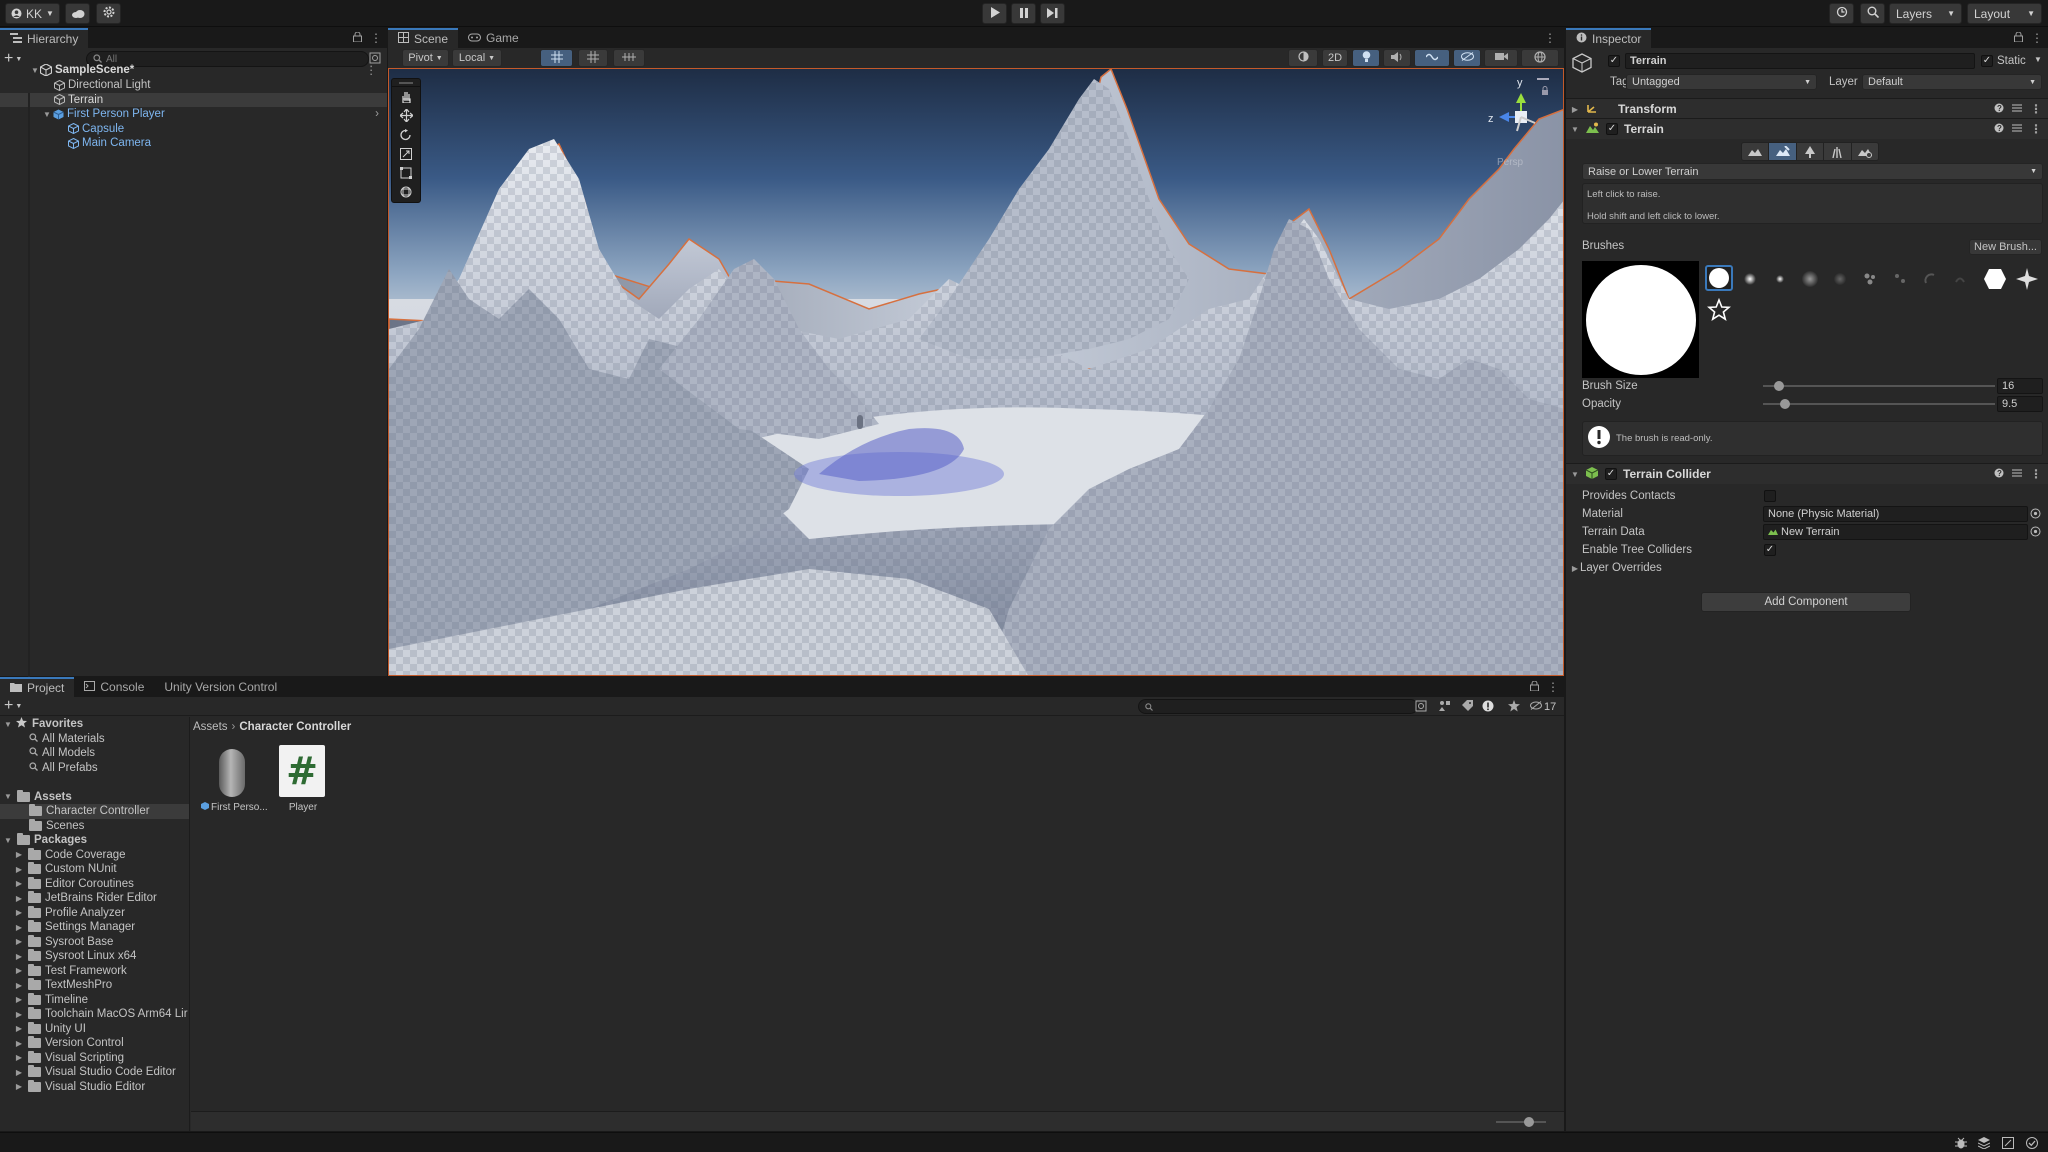 The image size is (2048, 1152). I want to click on packages-header: ▼ Packages, so click(94, 840).